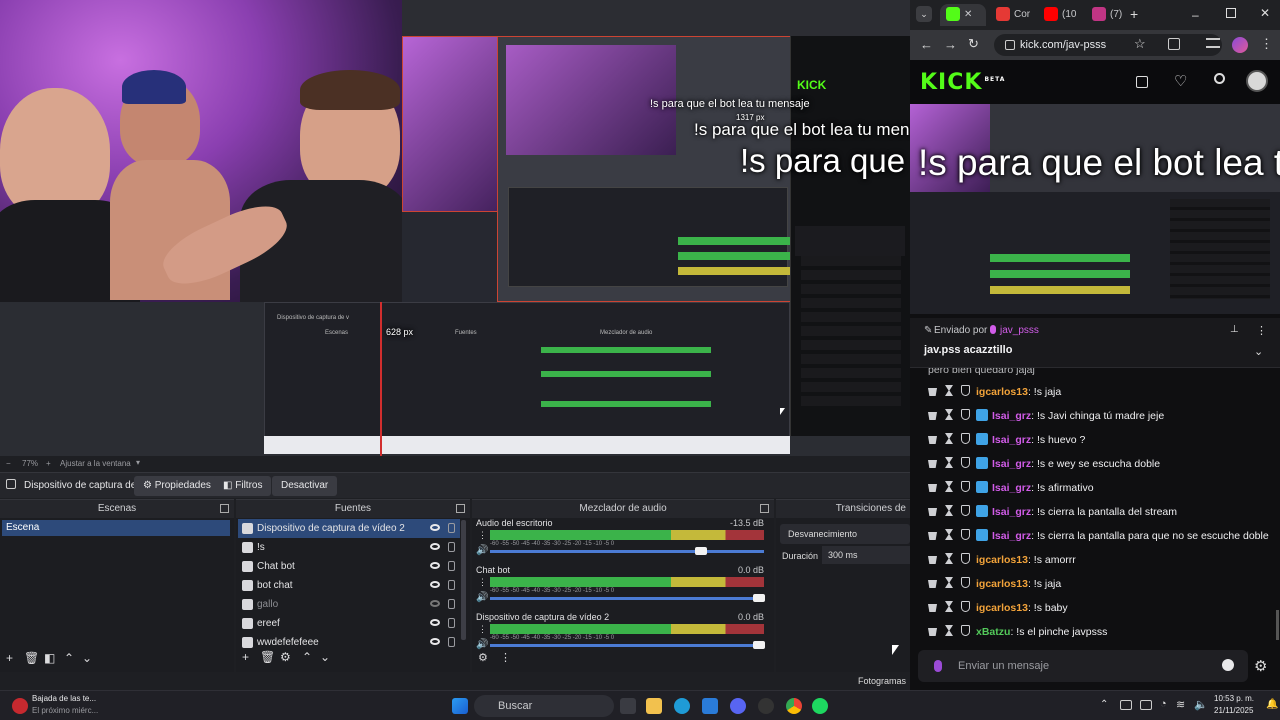  I want to click on add-scene-button: +, so click(9, 658).